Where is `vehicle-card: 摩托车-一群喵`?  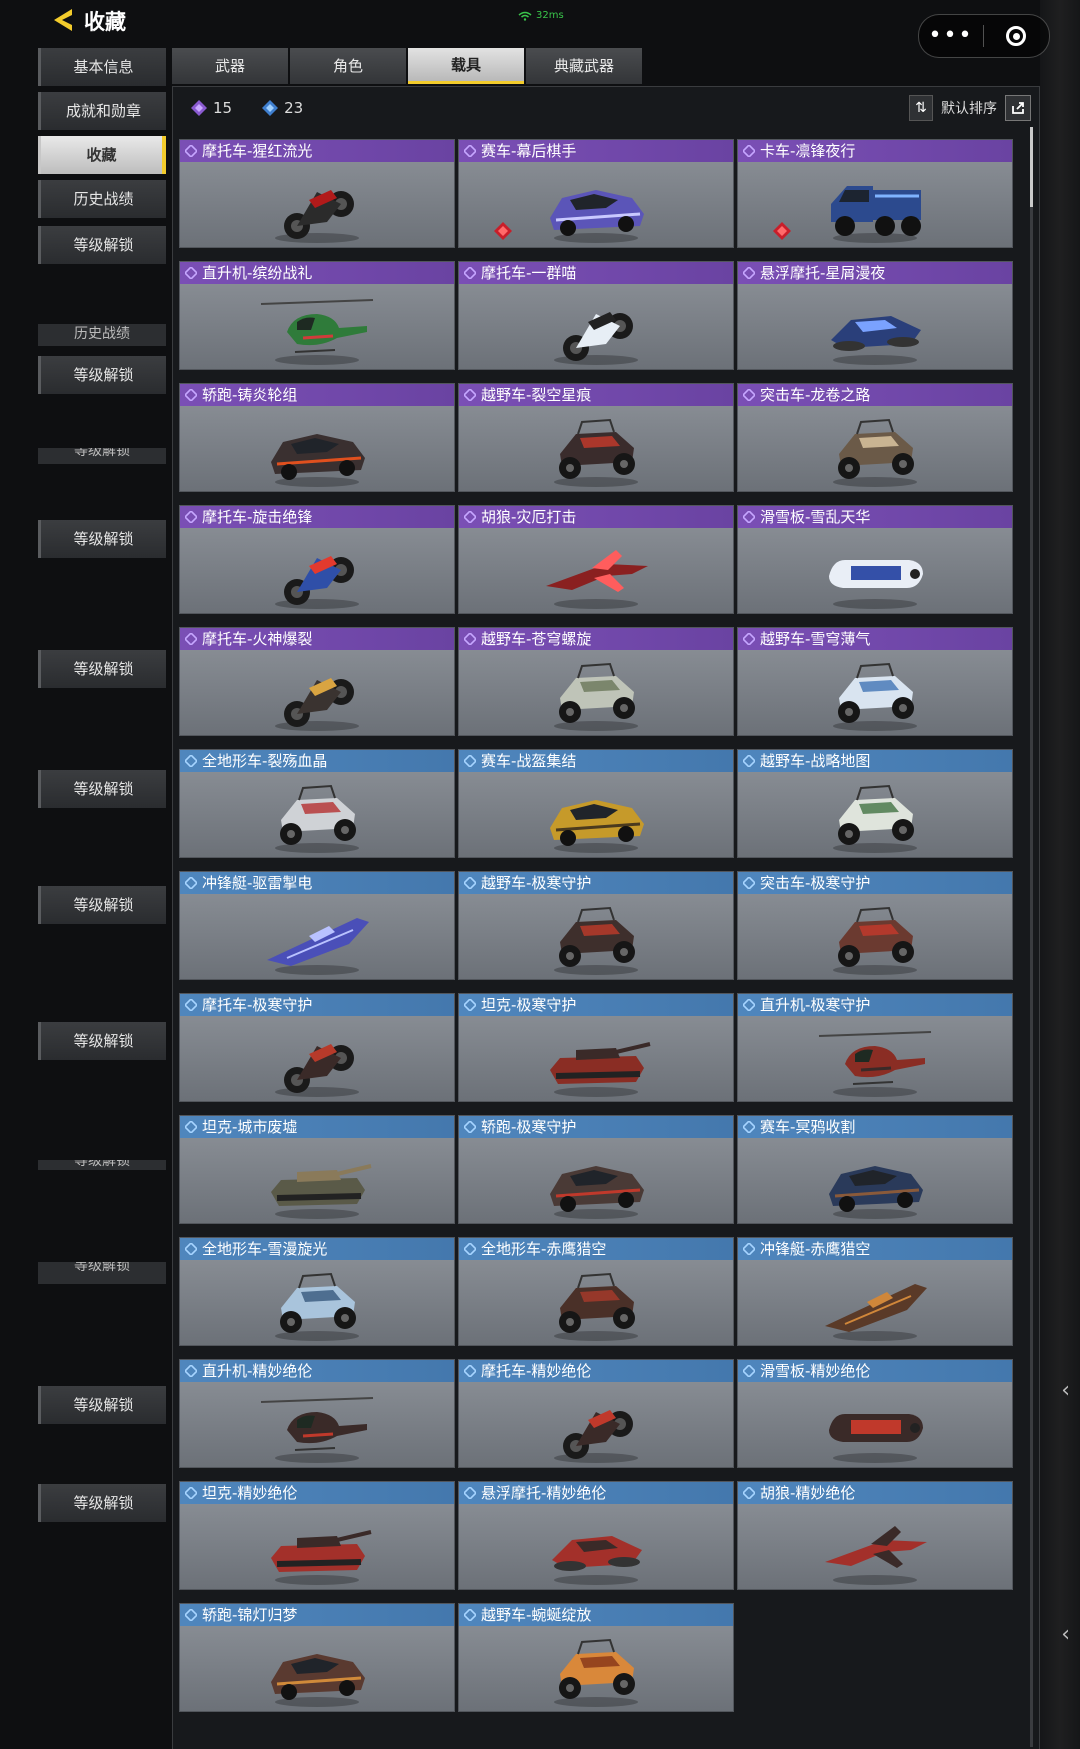 vehicle-card: 摩托车-一群喵 is located at coordinates (596, 315).